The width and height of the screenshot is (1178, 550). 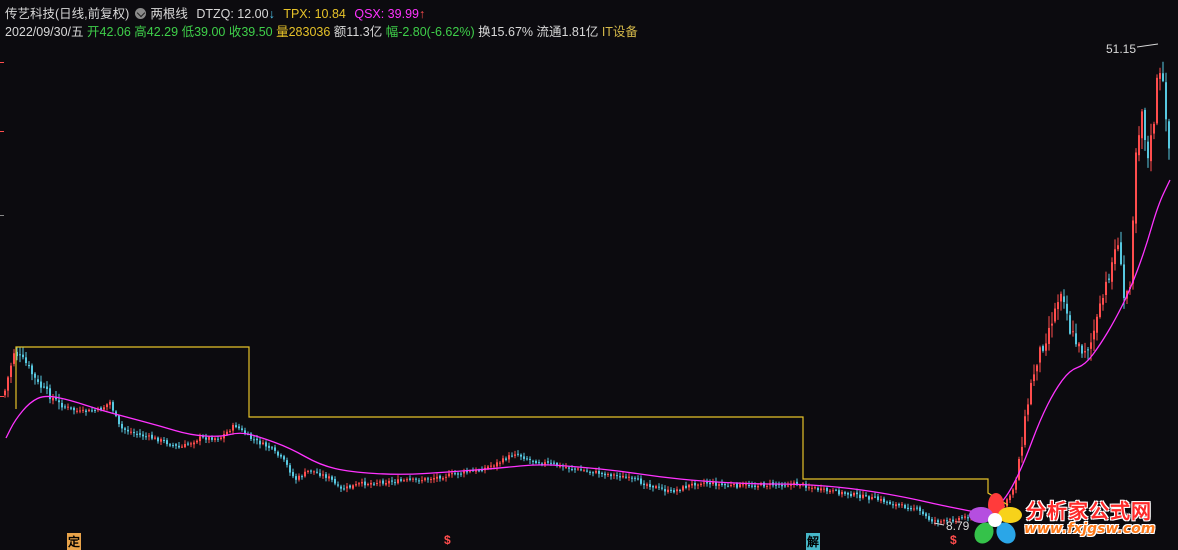 What do you see at coordinates (619, 32) in the screenshot?
I see `sector: IT设备` at bounding box center [619, 32].